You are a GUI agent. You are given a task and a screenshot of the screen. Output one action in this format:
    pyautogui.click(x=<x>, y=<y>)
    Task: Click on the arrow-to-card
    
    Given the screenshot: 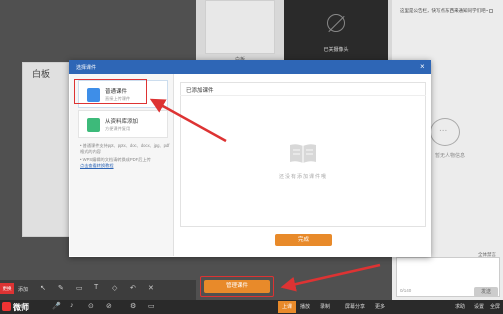 What is the action you would take?
    pyautogui.click(x=188, y=120)
    